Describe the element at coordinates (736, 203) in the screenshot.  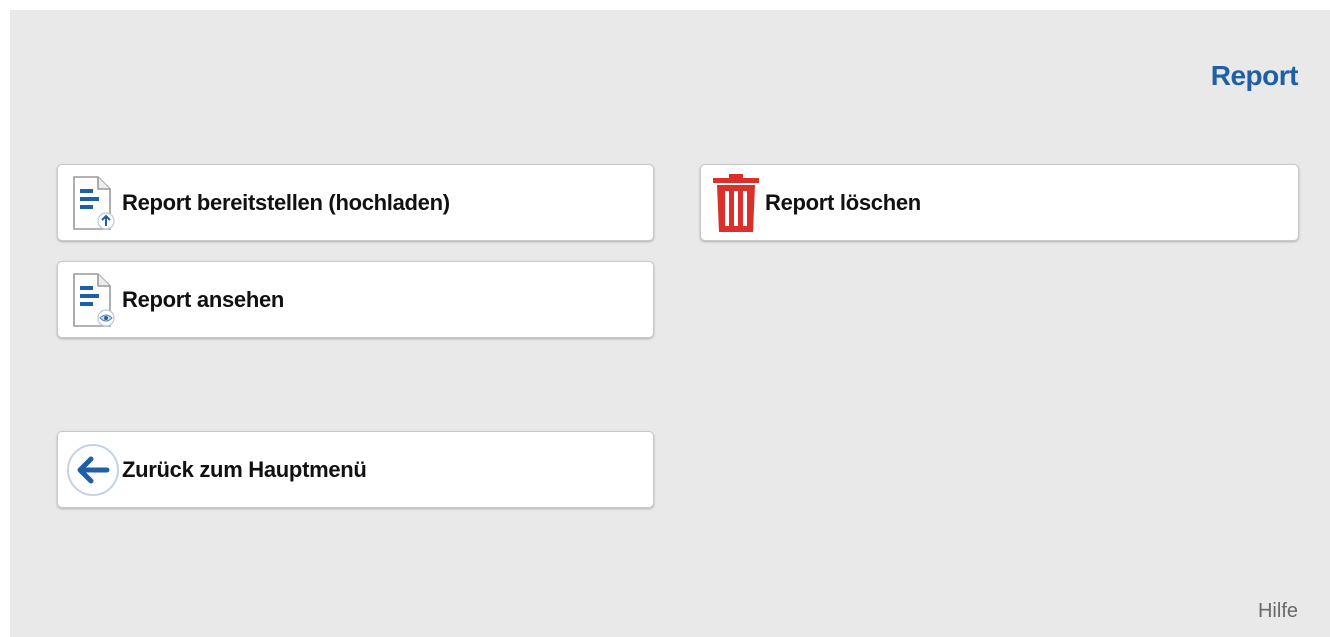
I see `trash-icon` at that location.